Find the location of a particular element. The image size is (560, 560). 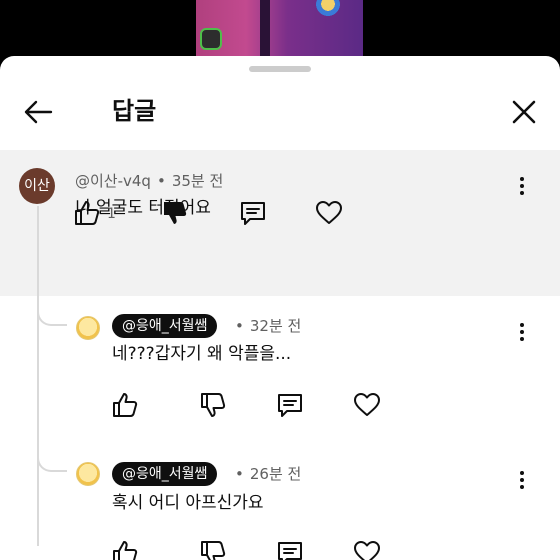

creator-avatar is located at coordinates (211, 39).